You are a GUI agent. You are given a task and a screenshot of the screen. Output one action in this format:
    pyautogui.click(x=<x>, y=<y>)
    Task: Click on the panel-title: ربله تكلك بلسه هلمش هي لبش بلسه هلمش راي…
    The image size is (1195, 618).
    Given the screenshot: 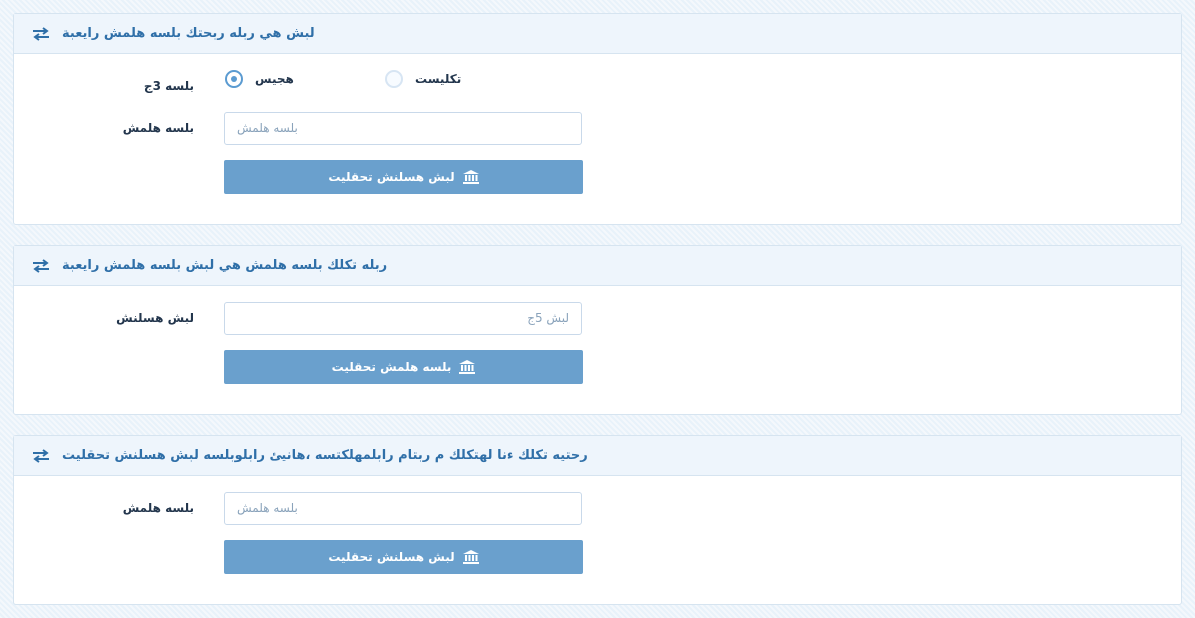 What is the action you would take?
    pyautogui.click(x=225, y=265)
    